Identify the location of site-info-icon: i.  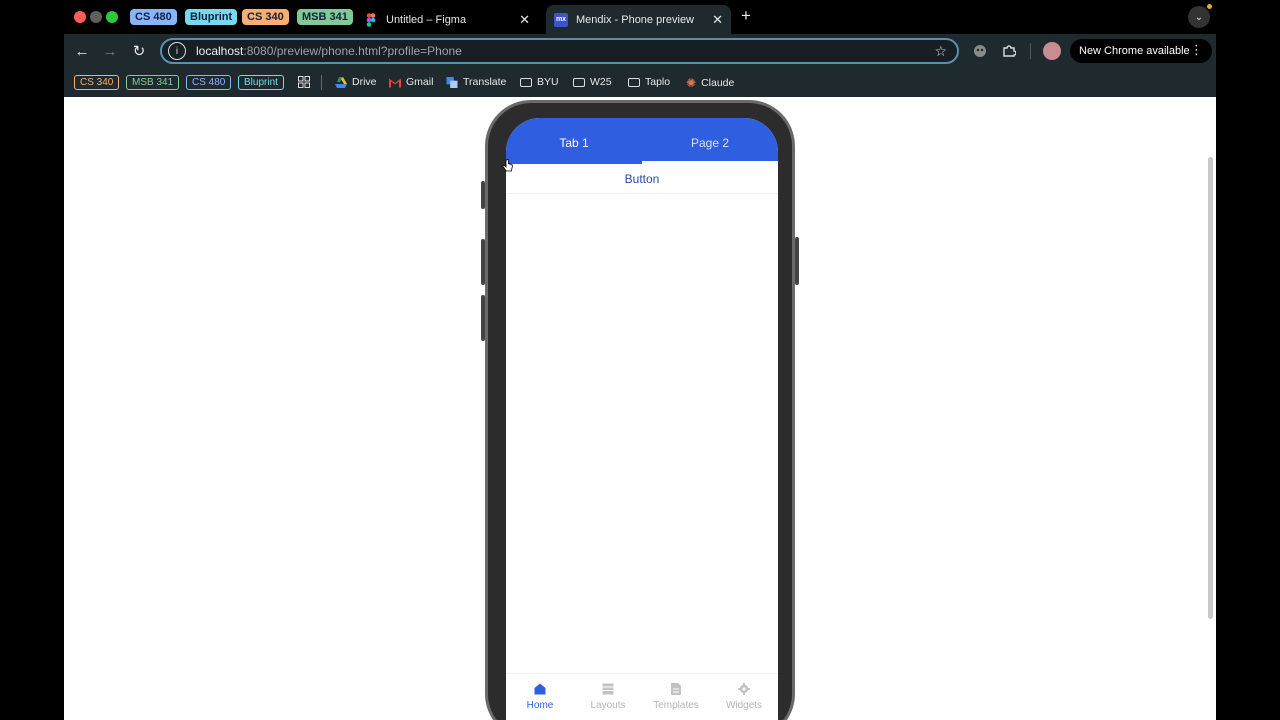
(177, 51).